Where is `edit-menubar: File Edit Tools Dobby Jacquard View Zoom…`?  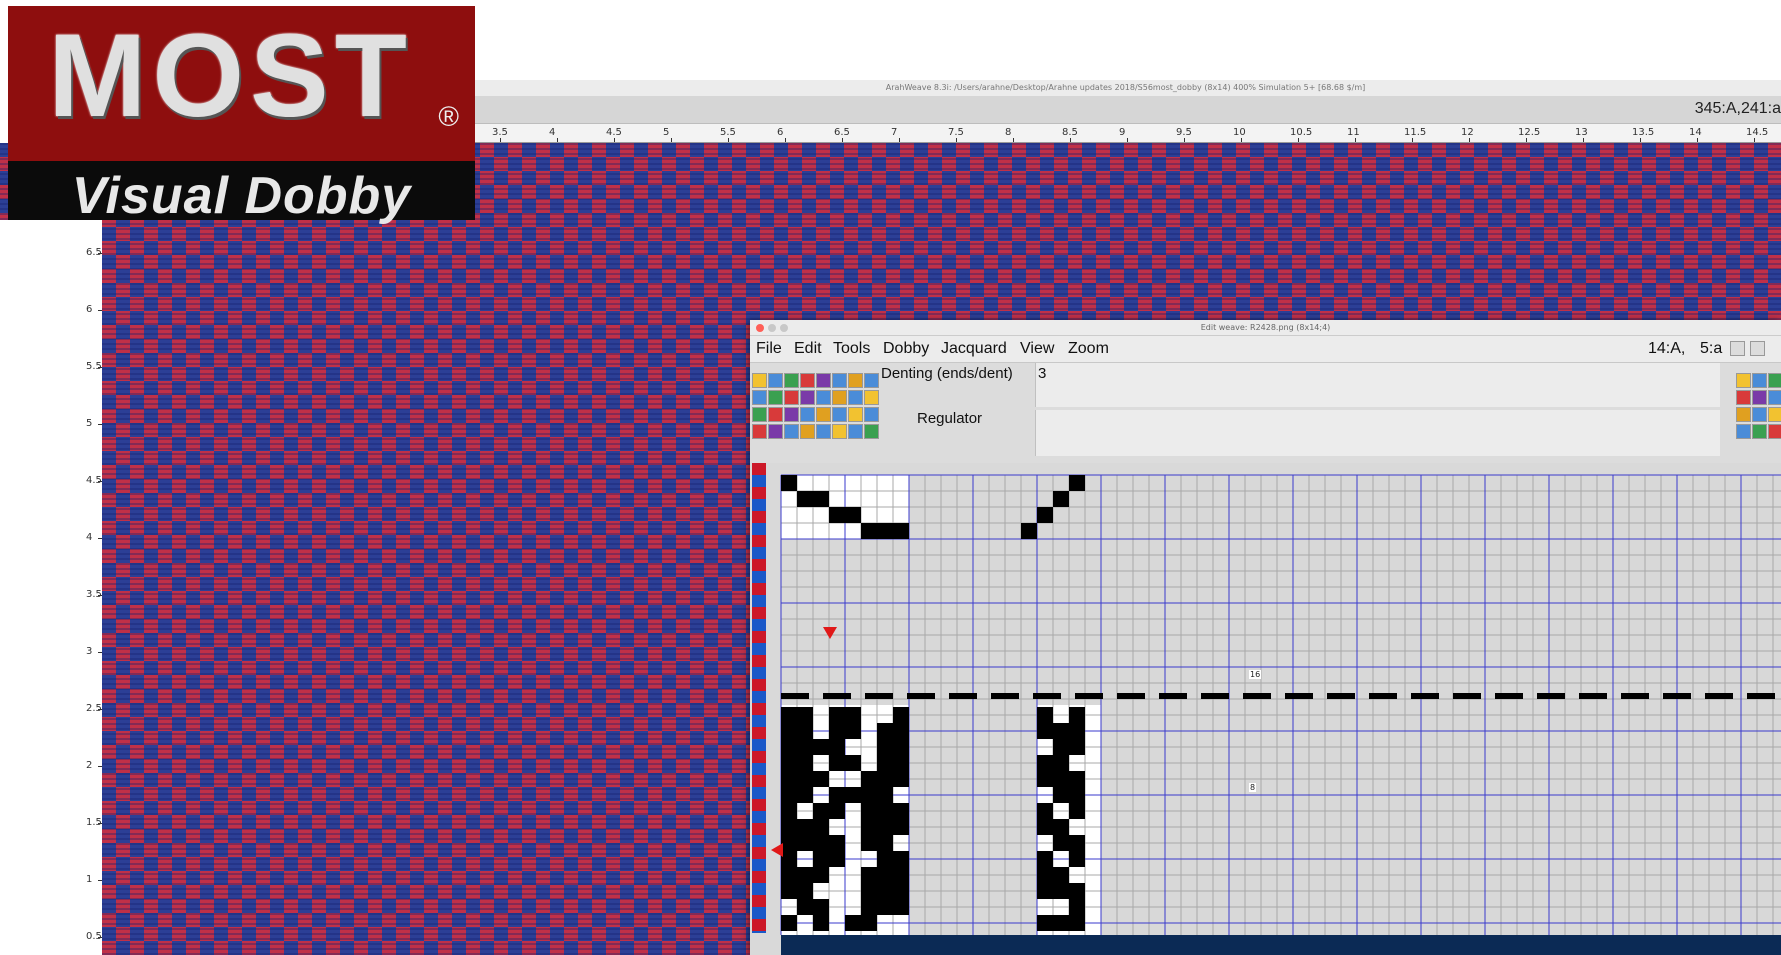
edit-menubar: File Edit Tools Dobby Jacquard View Zoom… is located at coordinates (1265, 349).